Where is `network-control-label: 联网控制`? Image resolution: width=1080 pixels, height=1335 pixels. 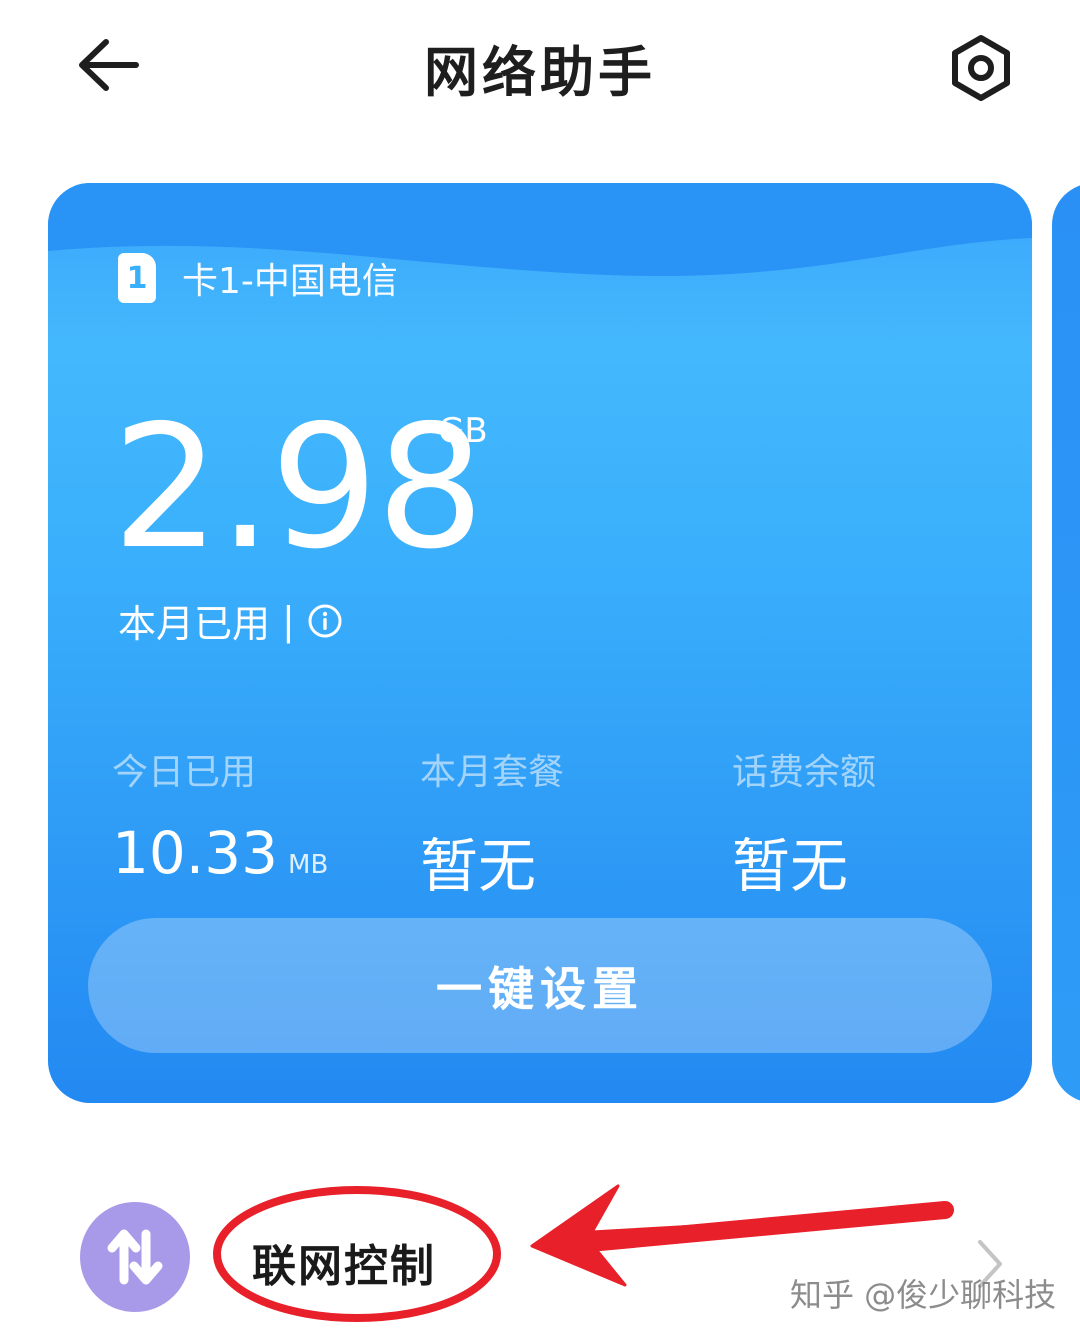 network-control-label: 联网控制 is located at coordinates (344, 1266).